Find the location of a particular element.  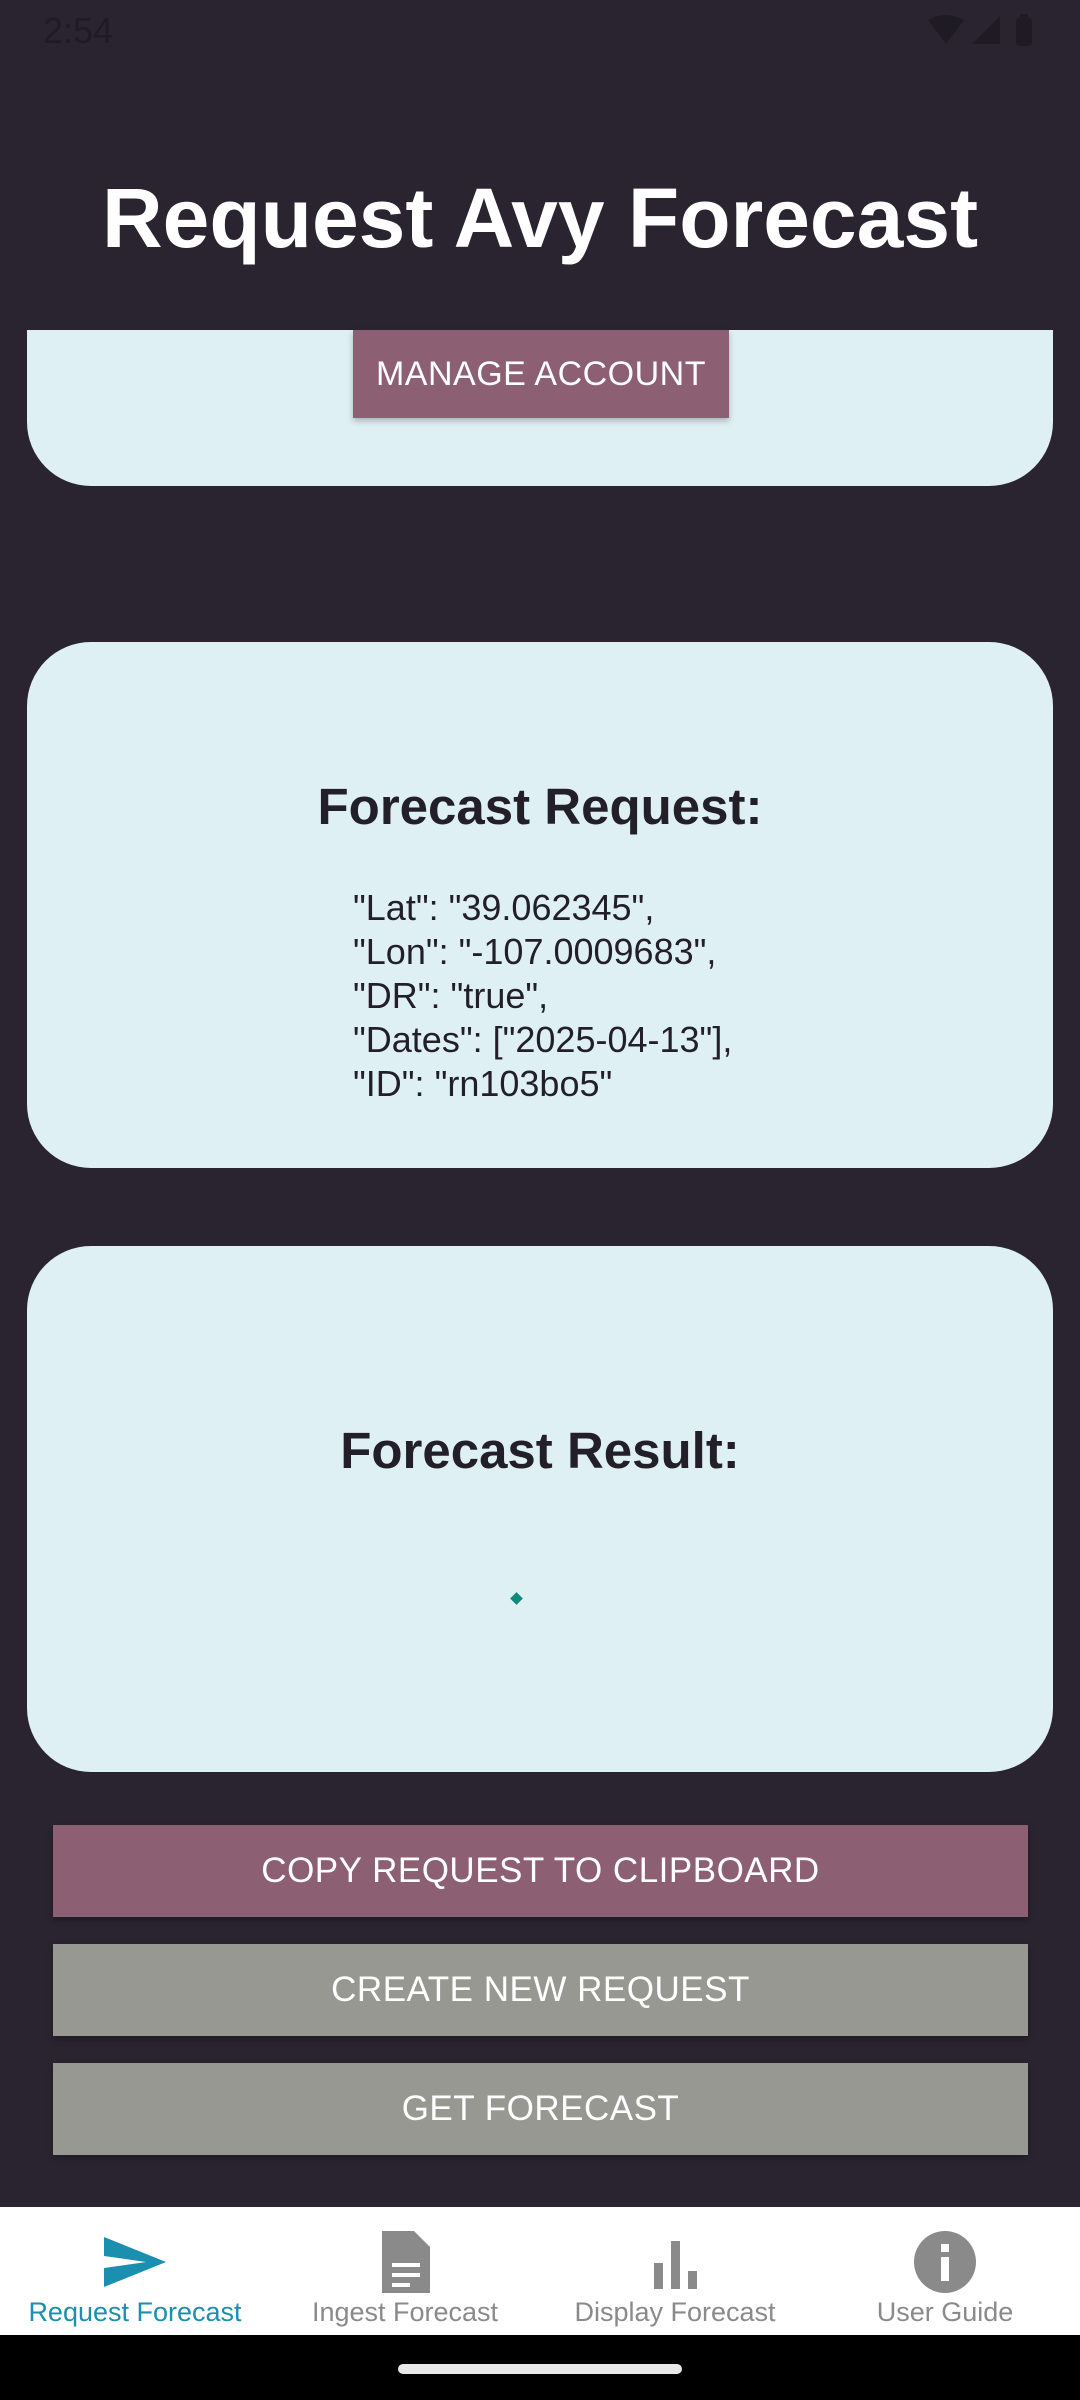

nav-item-request-forecast: Request Forecast is located at coordinates (135, 2271).